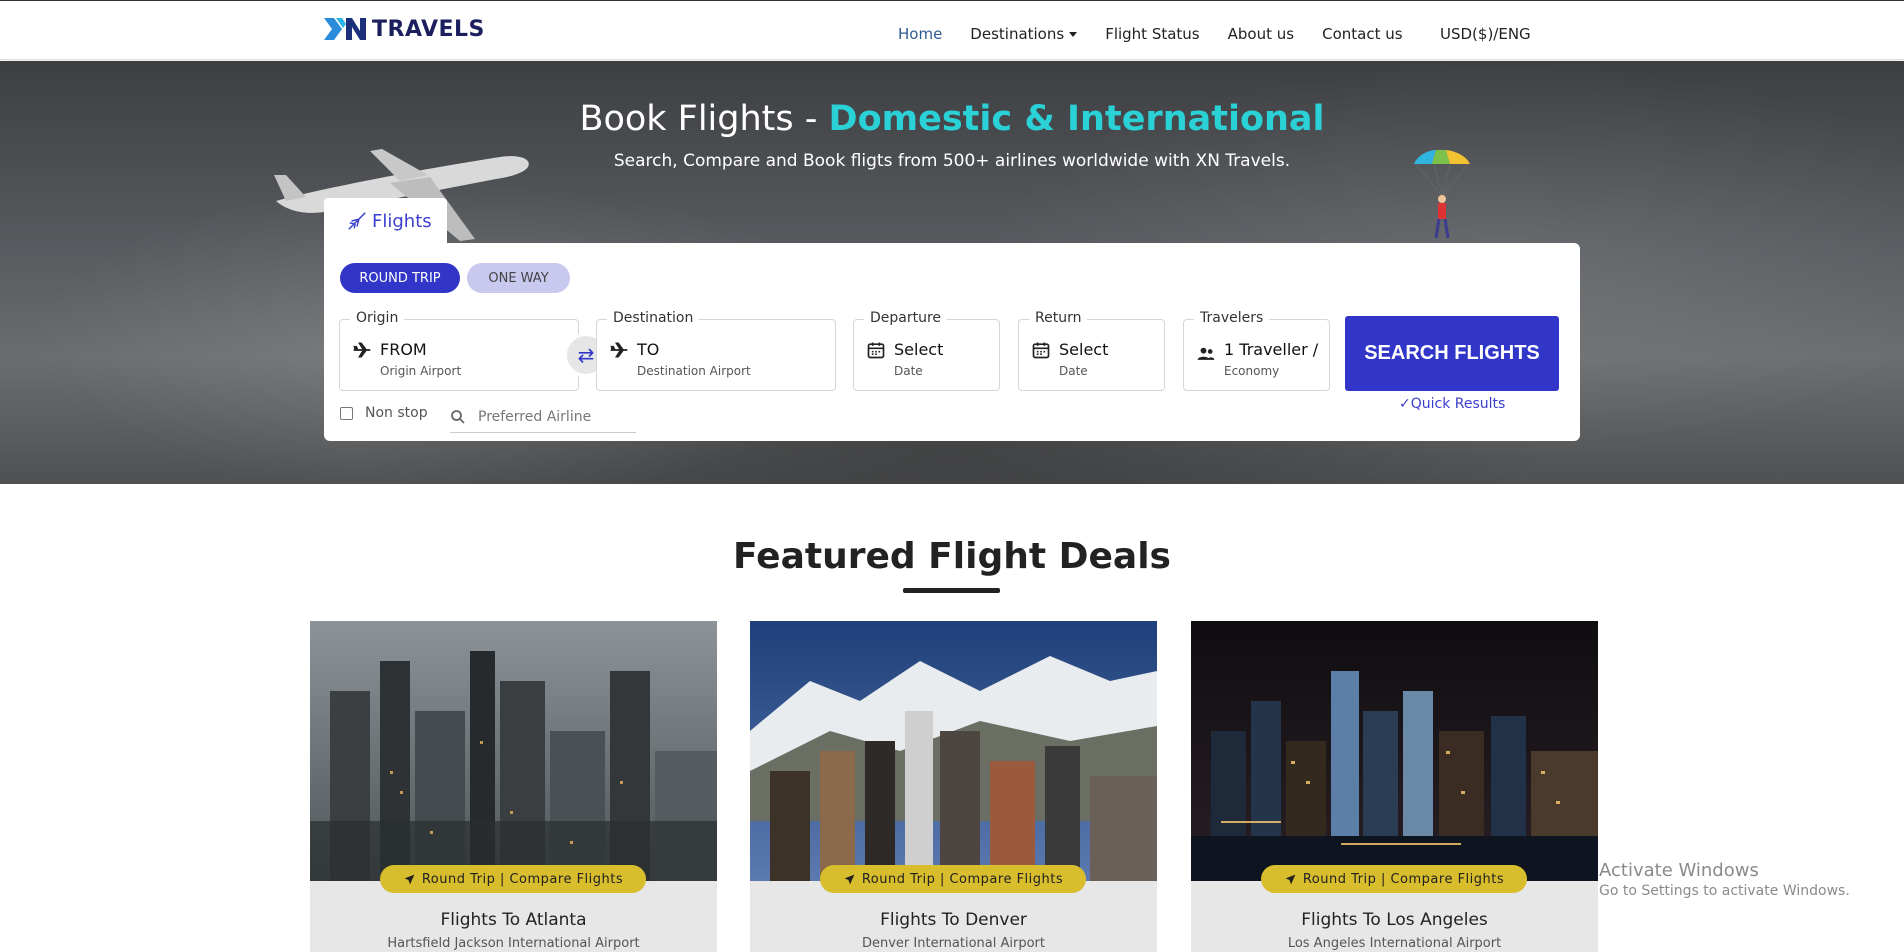  I want to click on return-label: Return, so click(1058, 318).